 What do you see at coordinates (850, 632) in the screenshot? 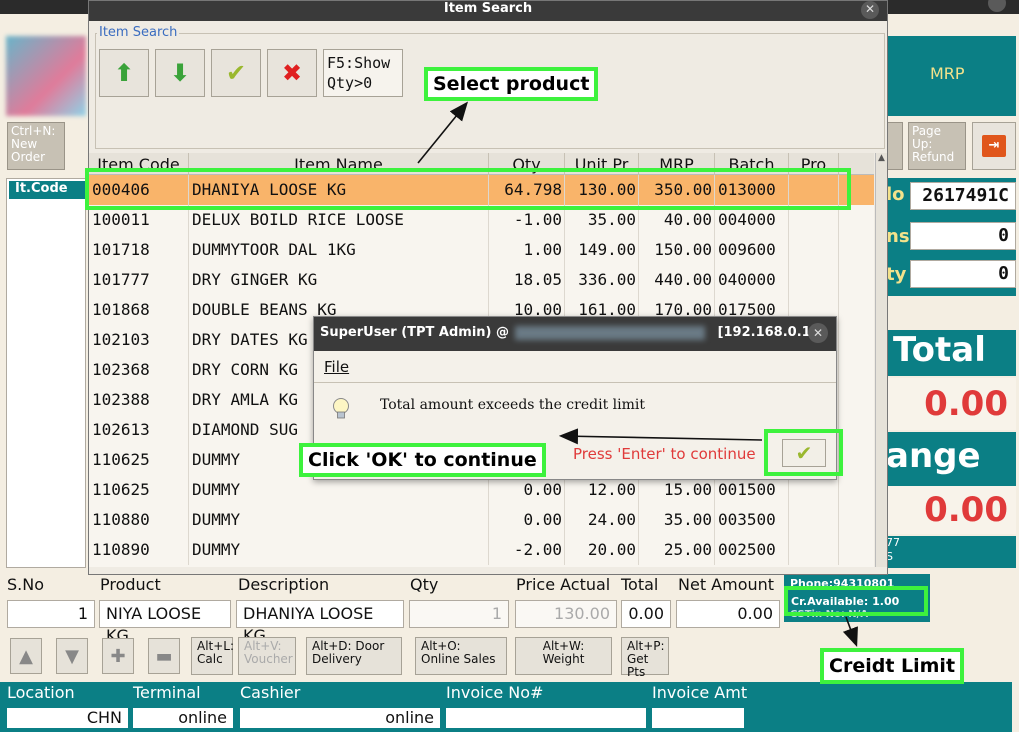
I see `credit-arrow` at bounding box center [850, 632].